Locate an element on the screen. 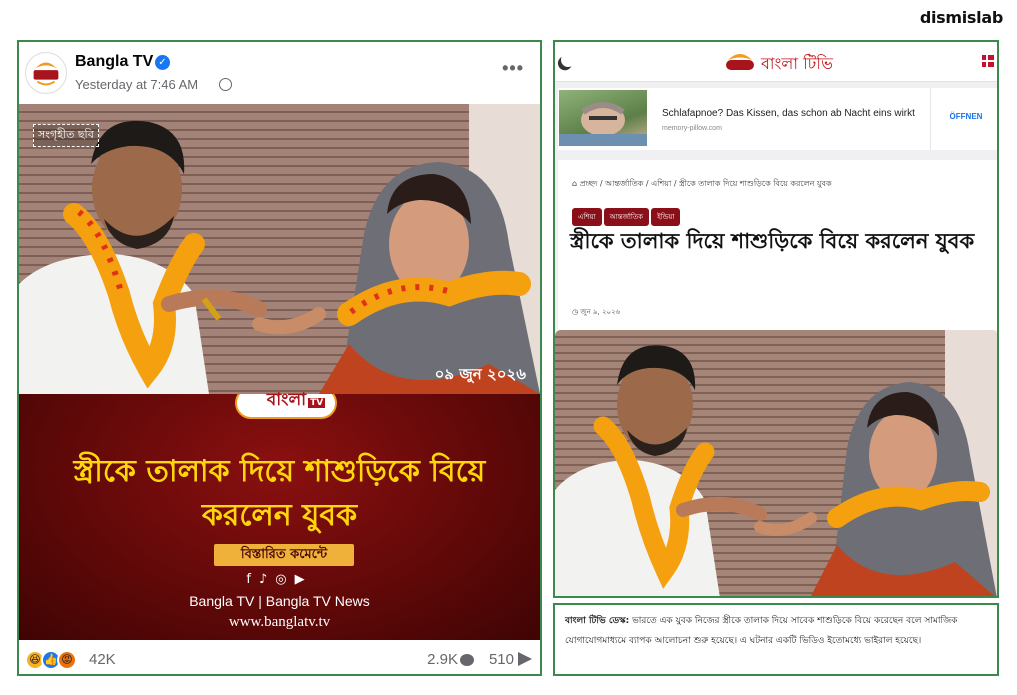 This screenshot has height=695, width=1017. desk-label: বাংলা টিভি ডেস্ক: is located at coordinates (597, 621).